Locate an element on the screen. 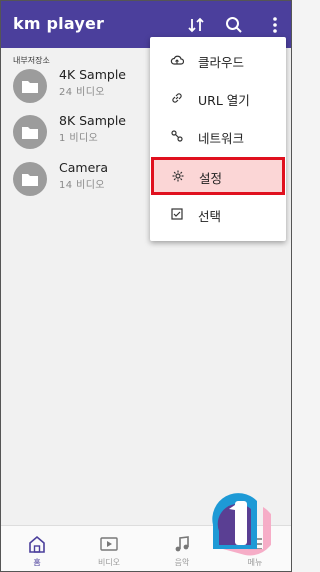  nav-label: 음악 is located at coordinates (182, 562).